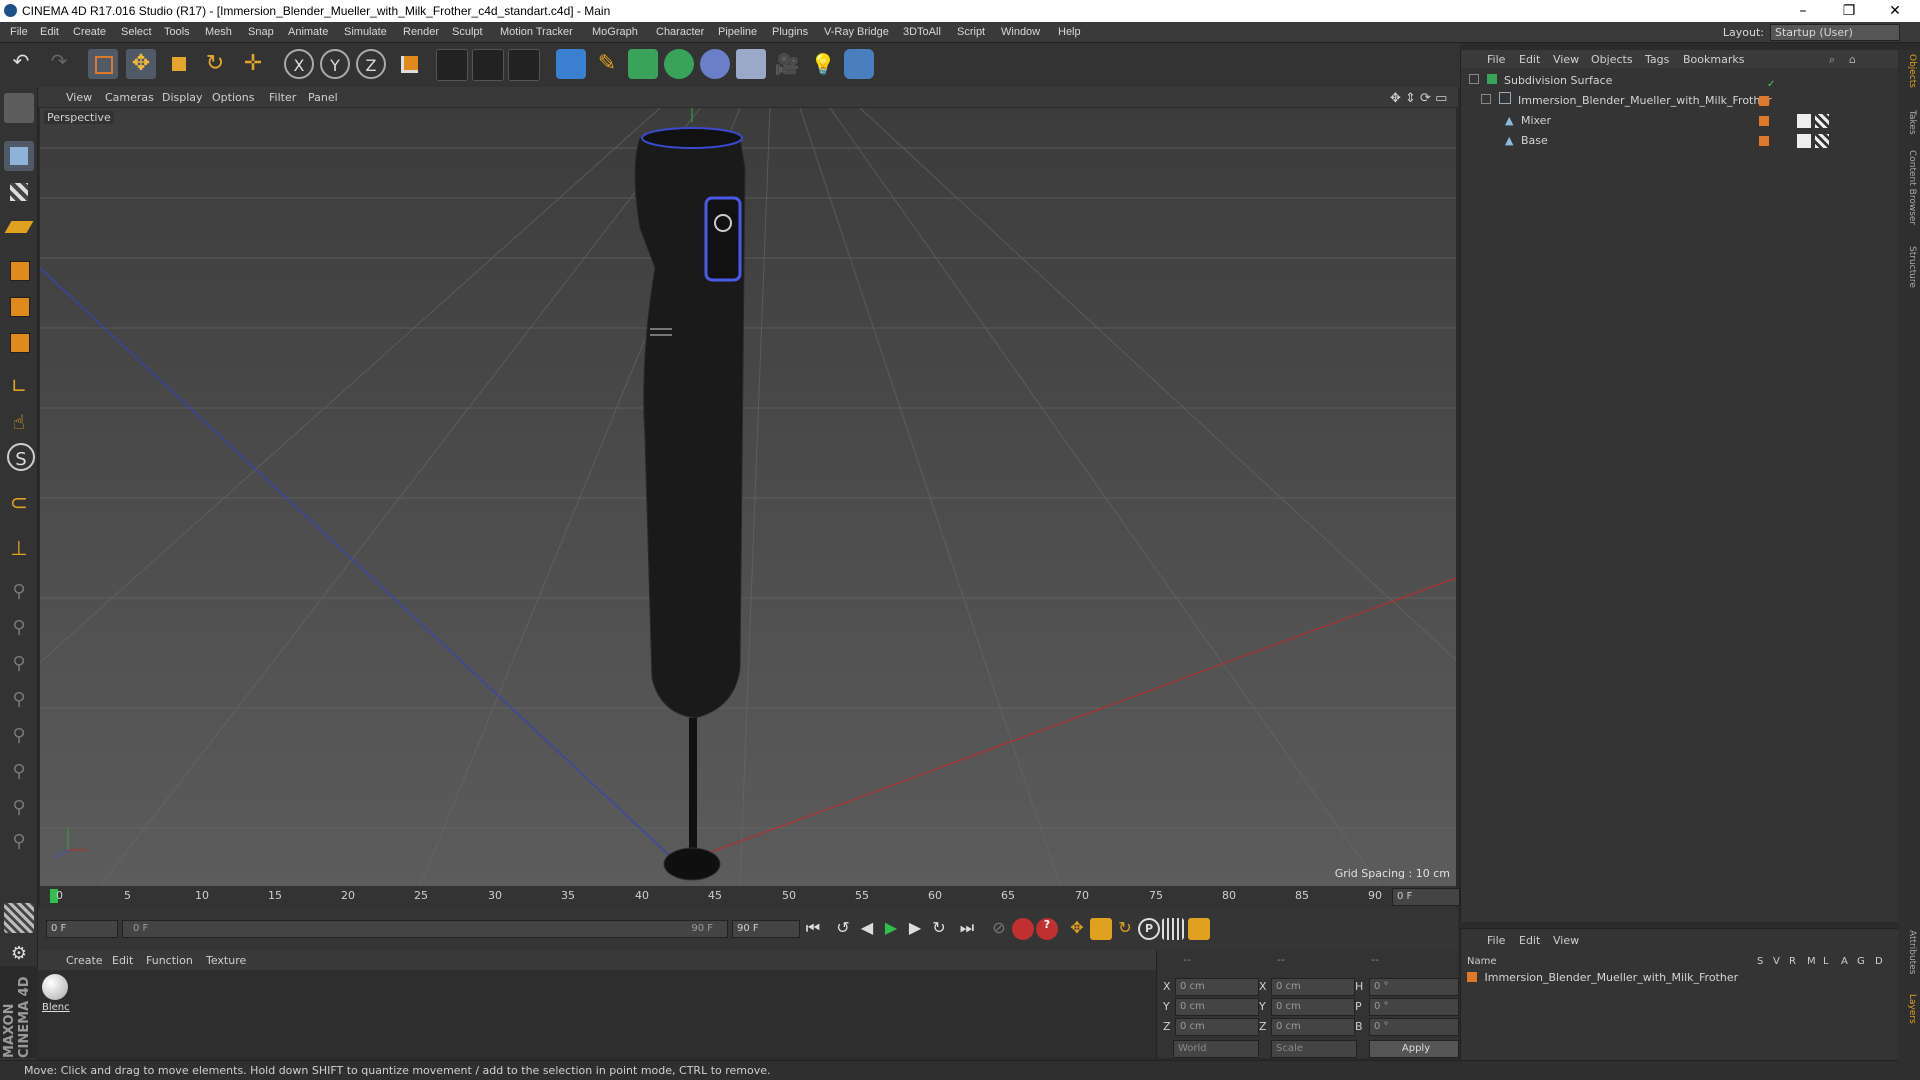  I want to click on subdivision-surface-icon, so click(643, 64).